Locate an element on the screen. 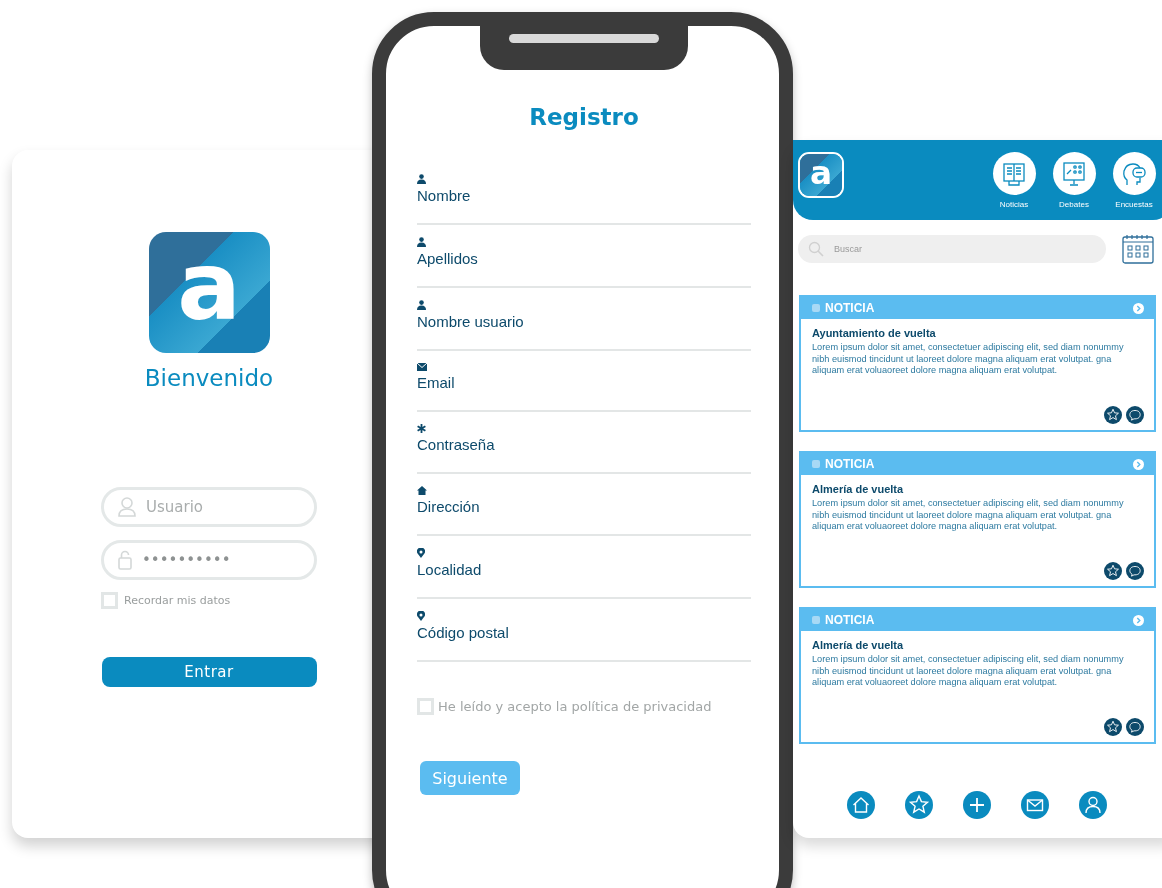 This screenshot has height=888, width=1162. newspaper-icon is located at coordinates (1014, 173).